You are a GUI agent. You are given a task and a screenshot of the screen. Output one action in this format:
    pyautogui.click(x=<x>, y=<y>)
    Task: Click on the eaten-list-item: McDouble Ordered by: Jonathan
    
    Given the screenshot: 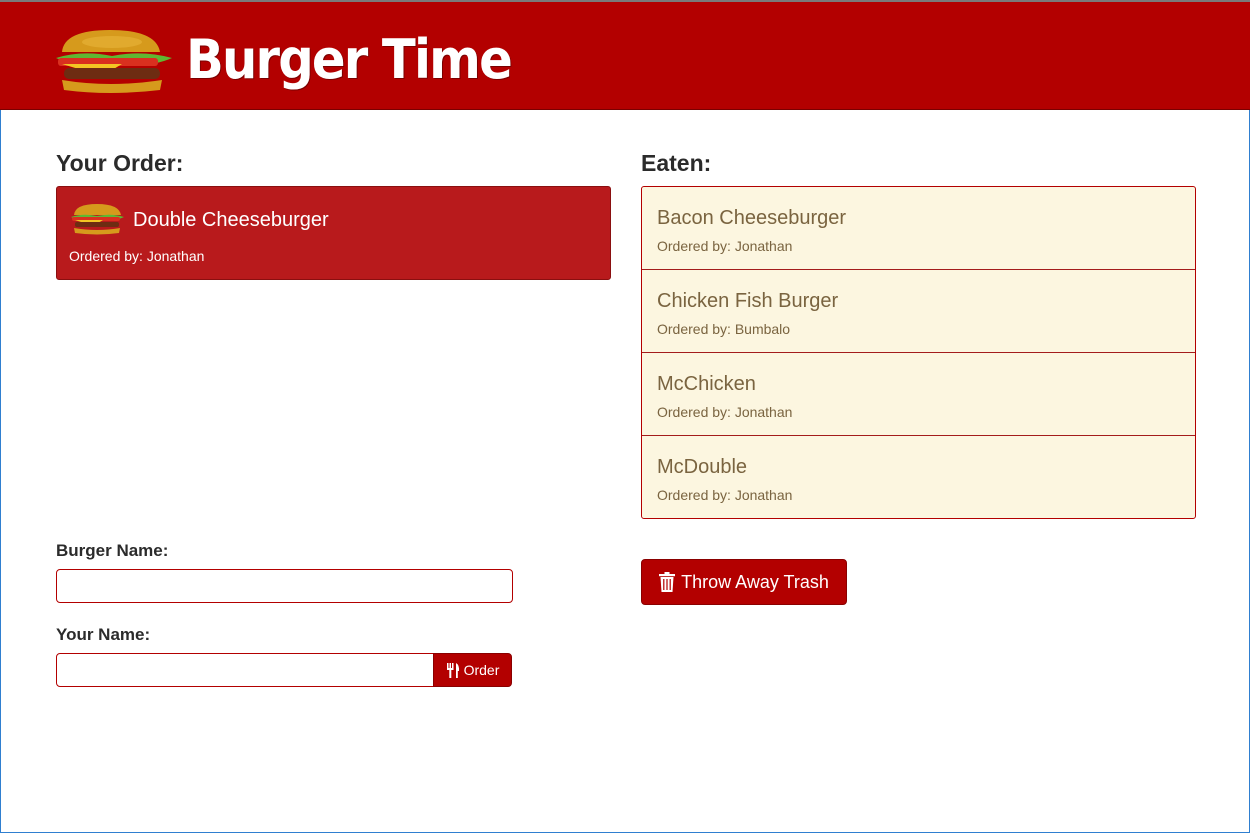 What is the action you would take?
    pyautogui.click(x=918, y=477)
    